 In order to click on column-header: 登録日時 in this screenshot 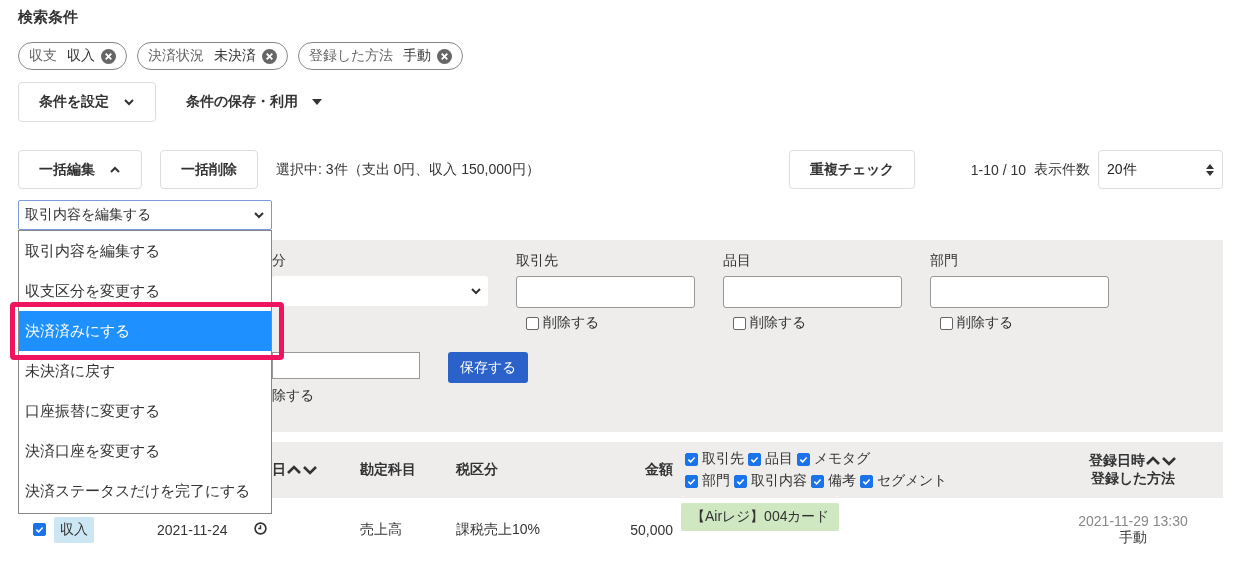, I will do `click(1117, 461)`.